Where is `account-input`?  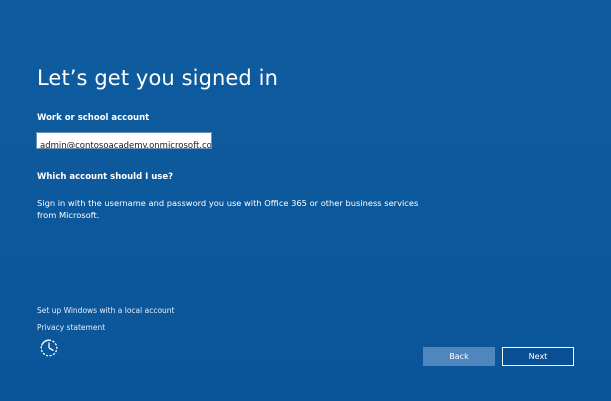 account-input is located at coordinates (124, 143).